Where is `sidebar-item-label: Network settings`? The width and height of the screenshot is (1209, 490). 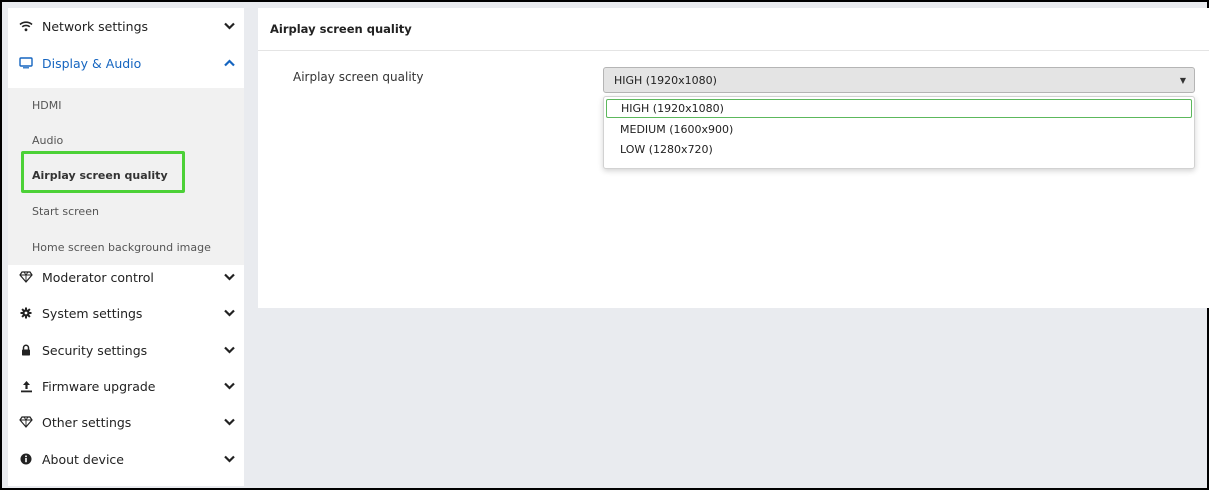
sidebar-item-label: Network settings is located at coordinates (95, 26).